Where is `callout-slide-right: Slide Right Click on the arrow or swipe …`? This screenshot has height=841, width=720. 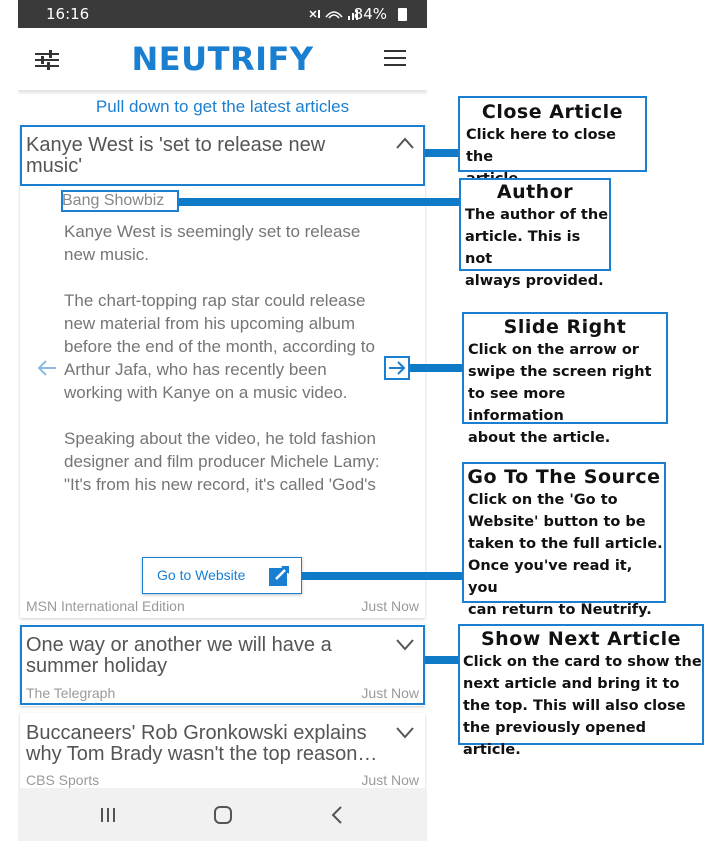
callout-slide-right: Slide Right Click on the arrow or swipe … is located at coordinates (565, 379).